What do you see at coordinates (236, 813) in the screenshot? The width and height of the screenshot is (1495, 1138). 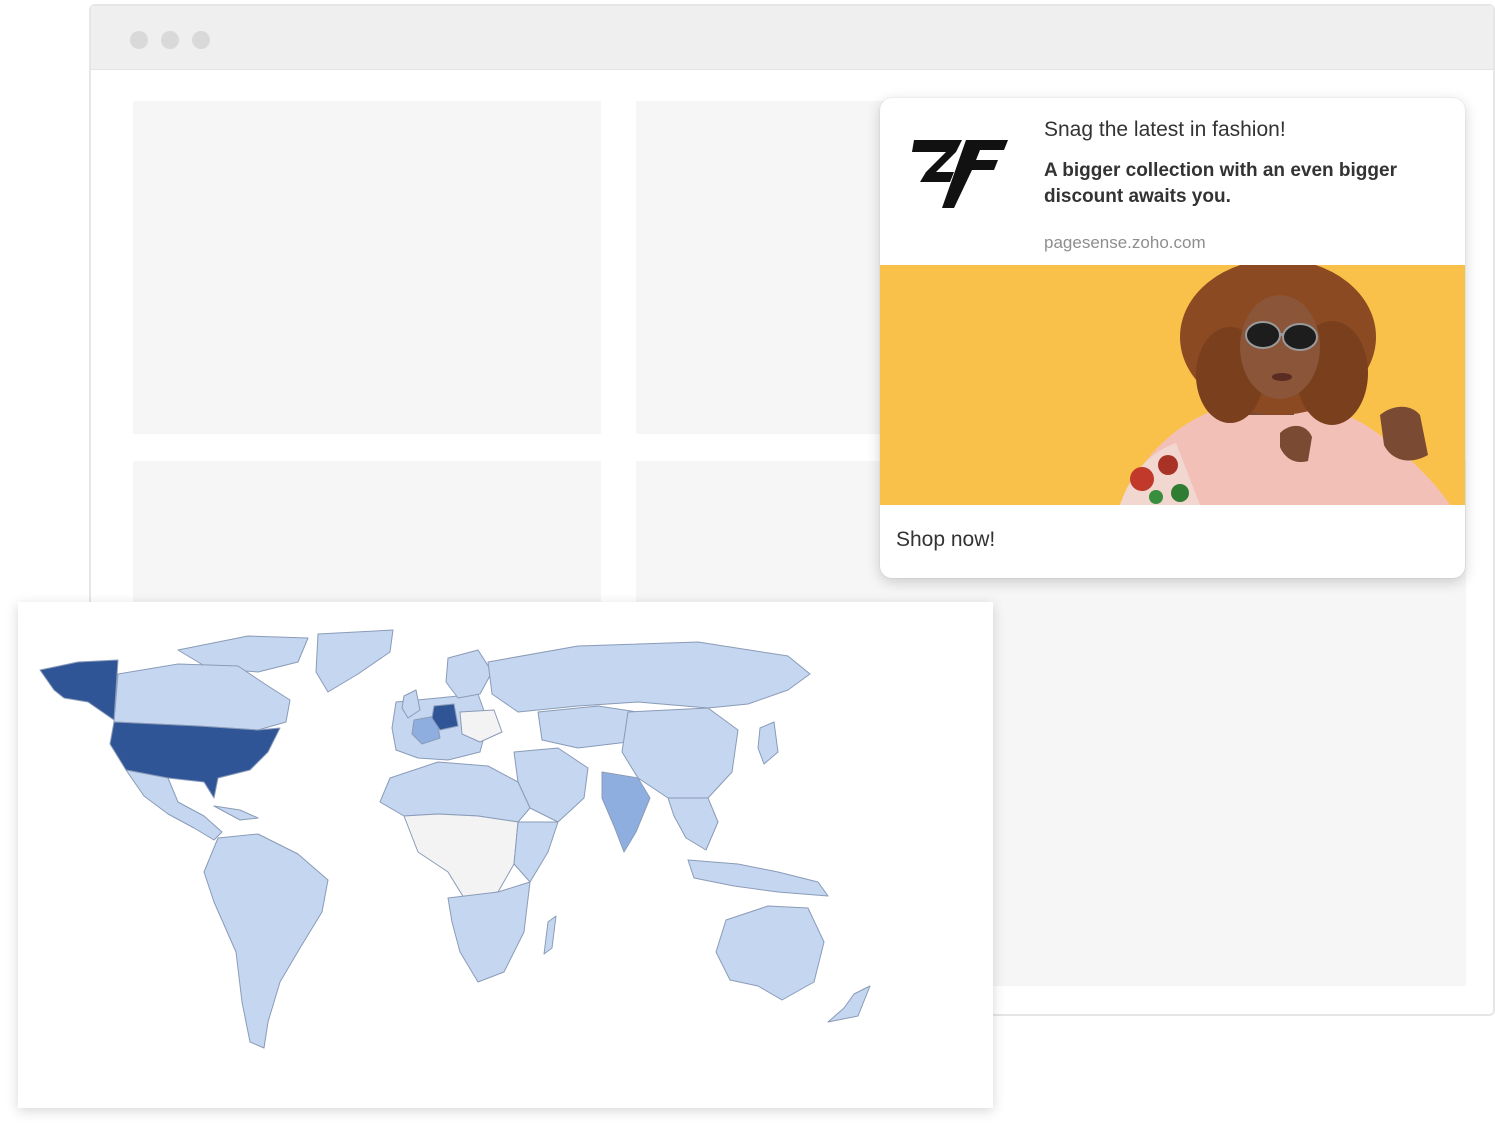 I see `map-region-caribbean` at bounding box center [236, 813].